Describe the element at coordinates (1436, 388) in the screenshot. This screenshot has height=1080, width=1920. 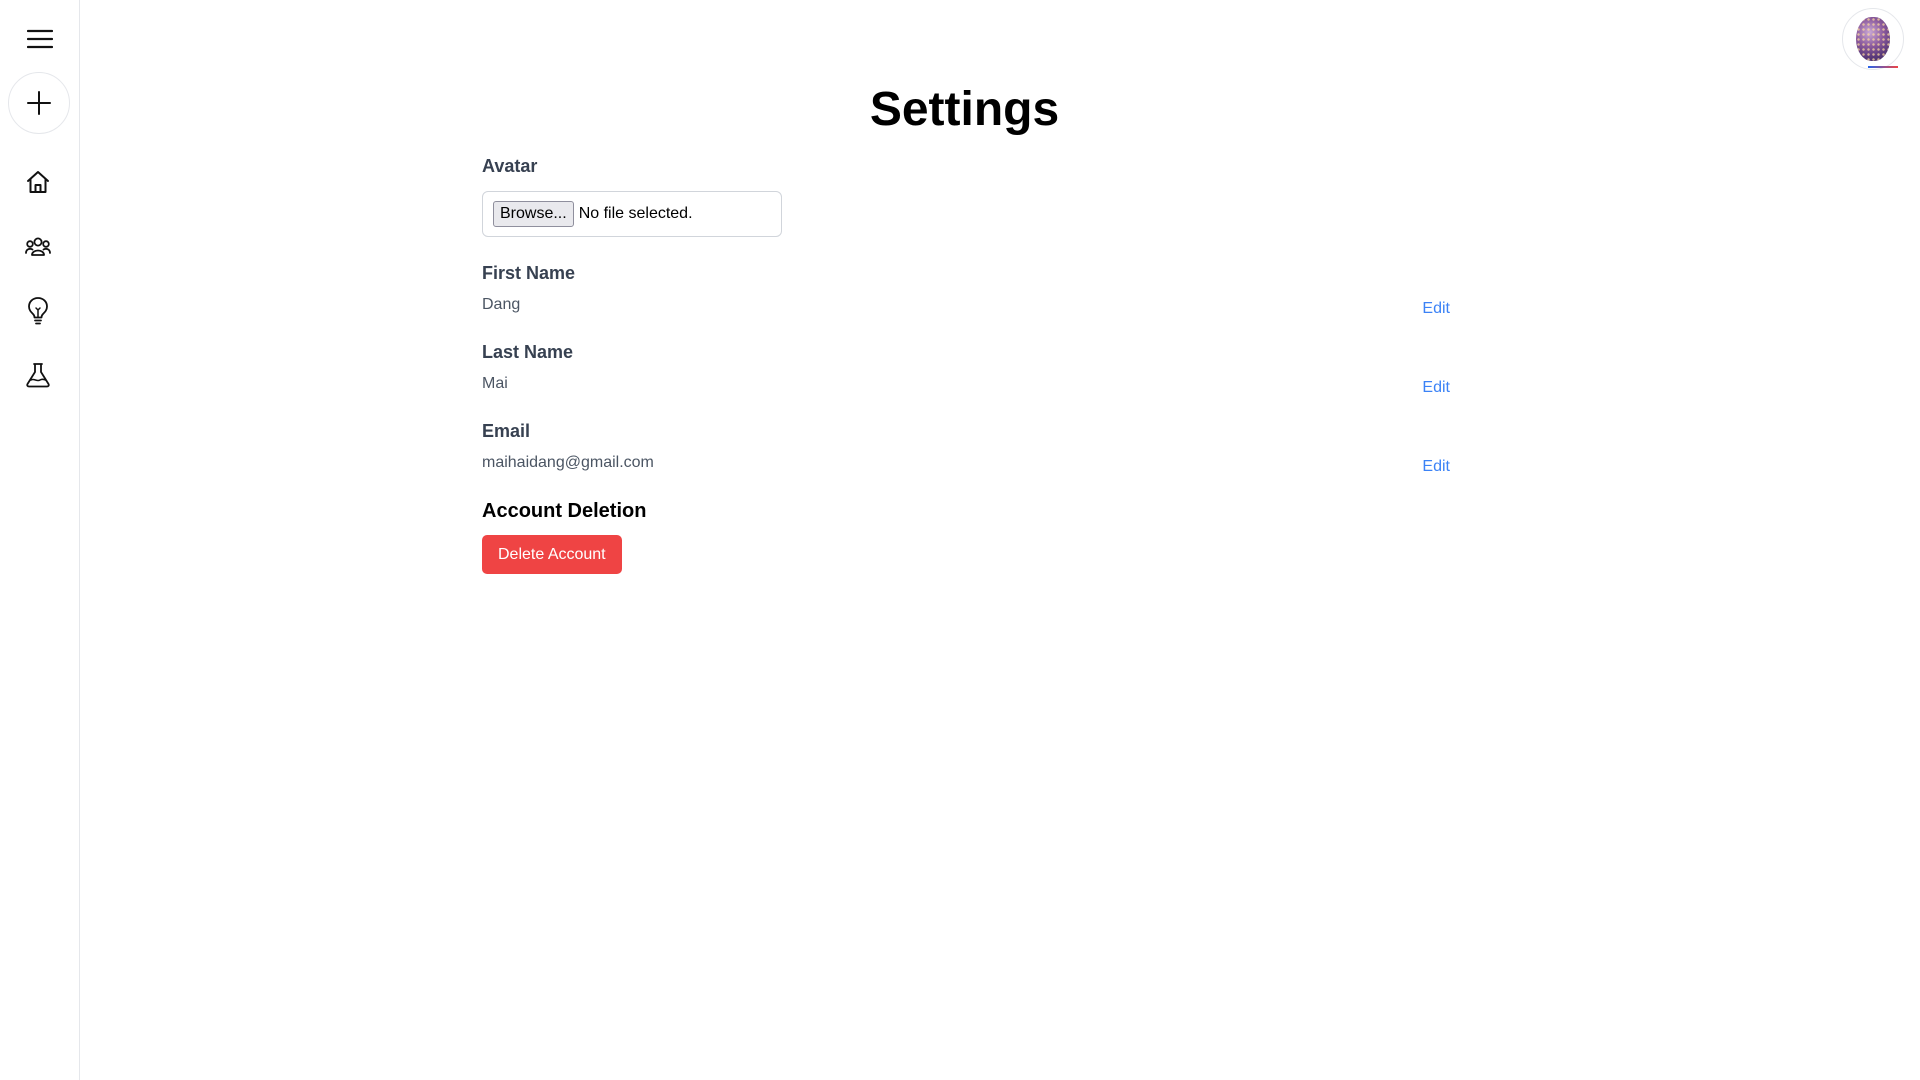
I see `edit-last-name-link: Edit` at that location.